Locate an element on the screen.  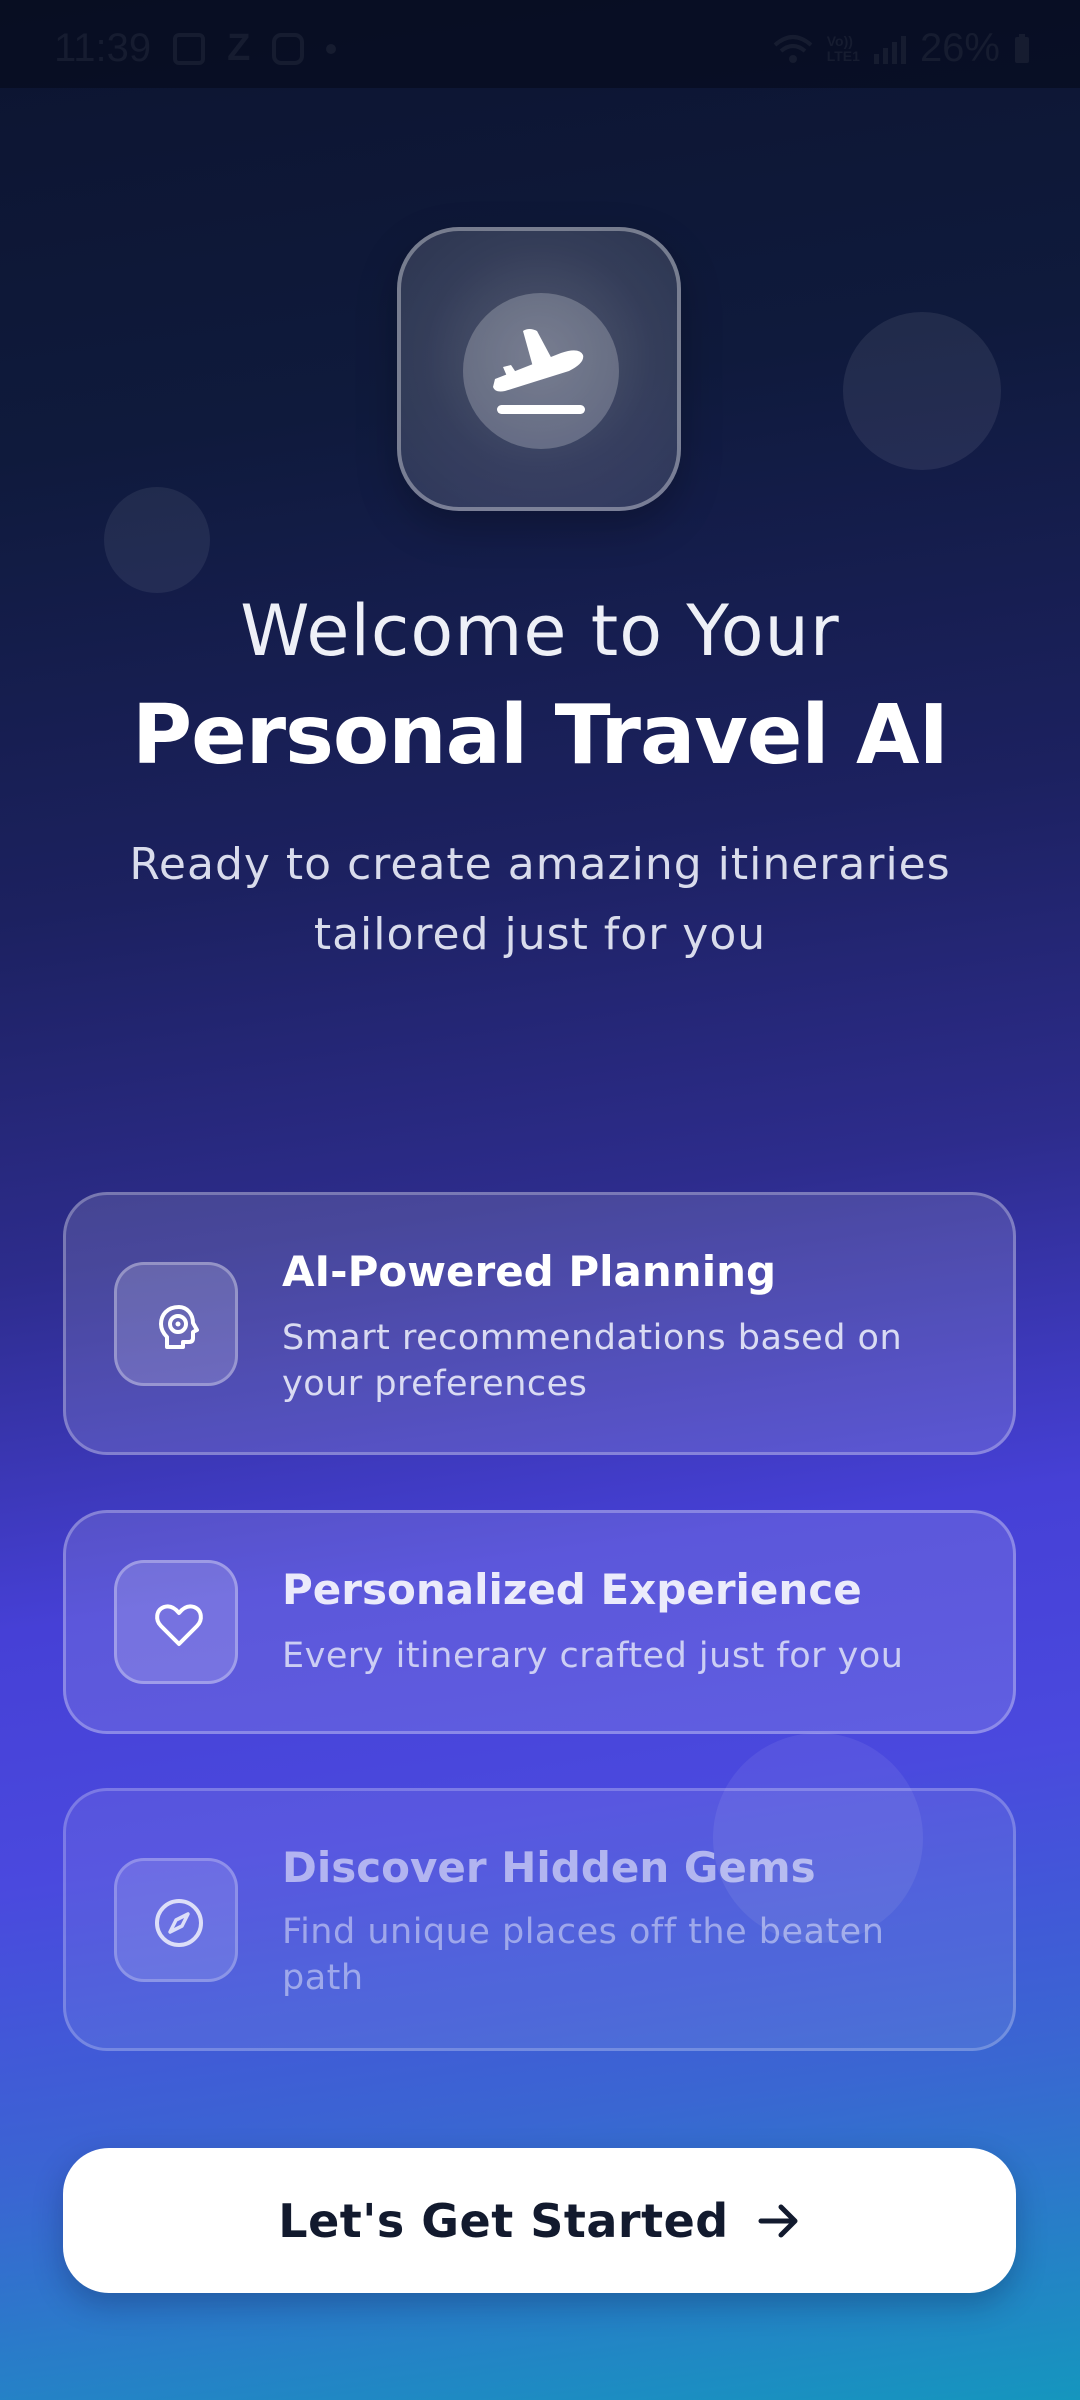
network-tag-bottom: LTE1 is located at coordinates (843, 55).